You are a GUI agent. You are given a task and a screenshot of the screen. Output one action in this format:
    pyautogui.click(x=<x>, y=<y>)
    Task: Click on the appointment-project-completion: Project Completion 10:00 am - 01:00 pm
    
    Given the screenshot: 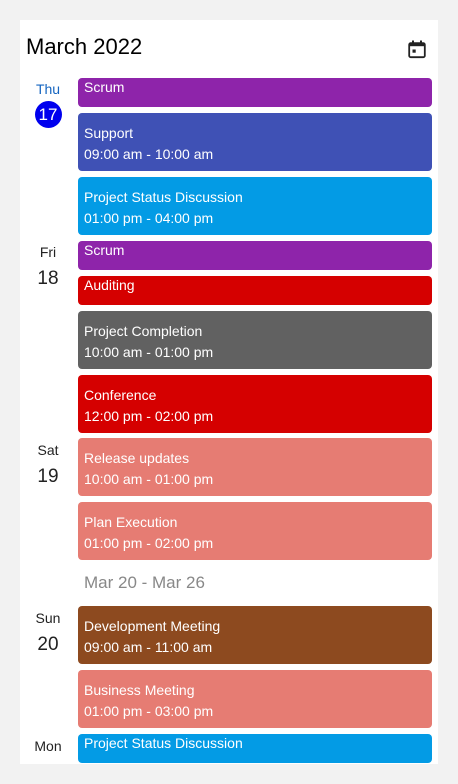 What is the action you would take?
    pyautogui.click(x=255, y=340)
    